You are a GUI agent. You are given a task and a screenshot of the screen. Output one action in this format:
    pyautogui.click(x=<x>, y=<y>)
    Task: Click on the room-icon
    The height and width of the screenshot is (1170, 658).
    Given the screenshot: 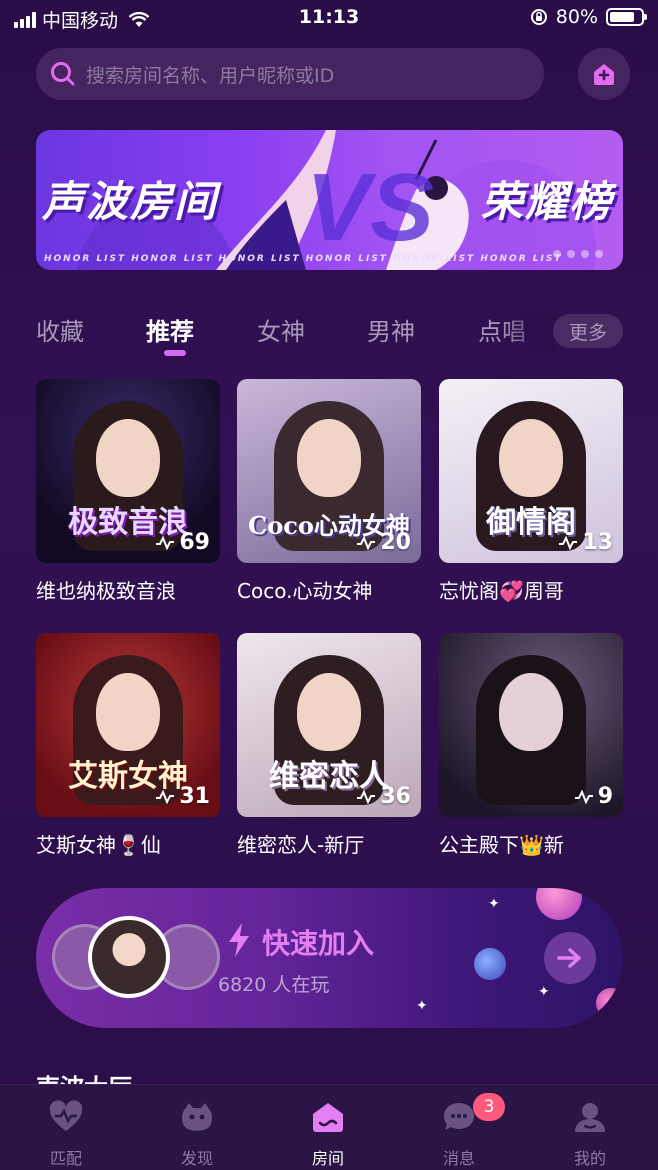 What is the action you would take?
    pyautogui.click(x=328, y=1117)
    